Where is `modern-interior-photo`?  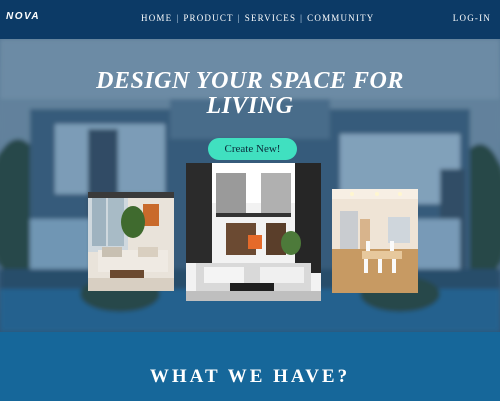 modern-interior-photo is located at coordinates (253, 232).